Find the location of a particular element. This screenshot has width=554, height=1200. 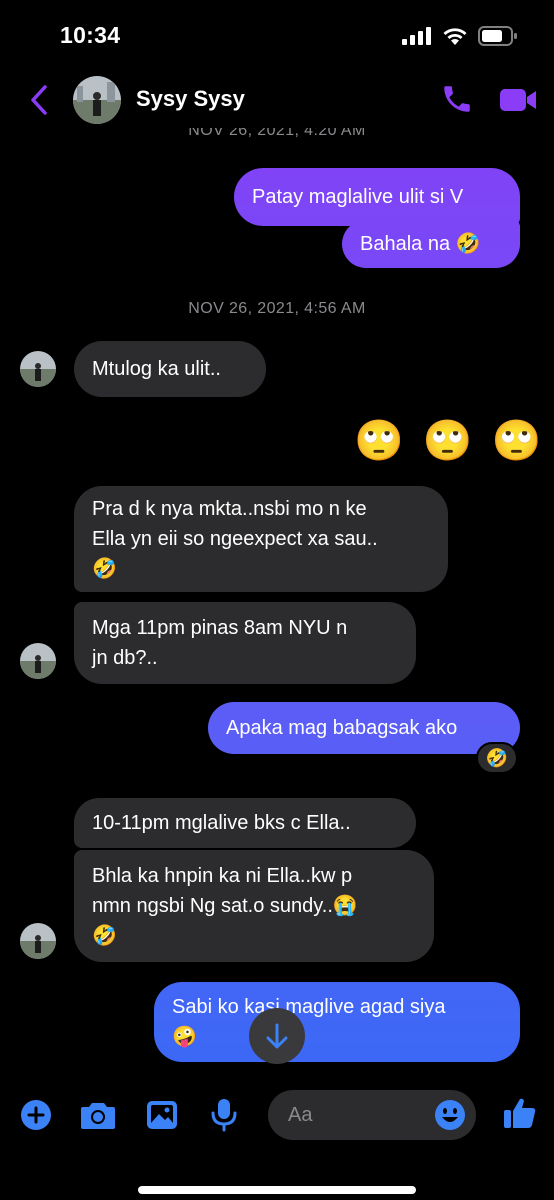

composer-bar is located at coordinates (277, 1139).